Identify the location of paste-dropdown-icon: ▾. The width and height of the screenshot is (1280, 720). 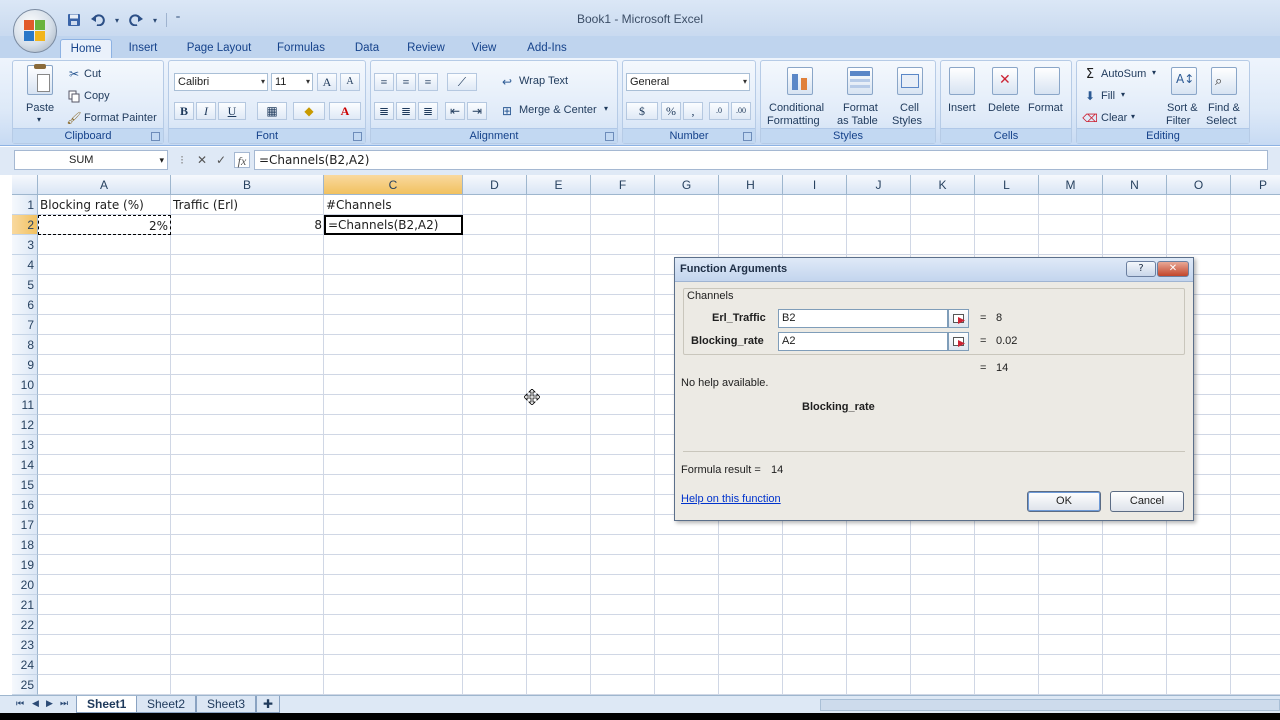
(39, 119).